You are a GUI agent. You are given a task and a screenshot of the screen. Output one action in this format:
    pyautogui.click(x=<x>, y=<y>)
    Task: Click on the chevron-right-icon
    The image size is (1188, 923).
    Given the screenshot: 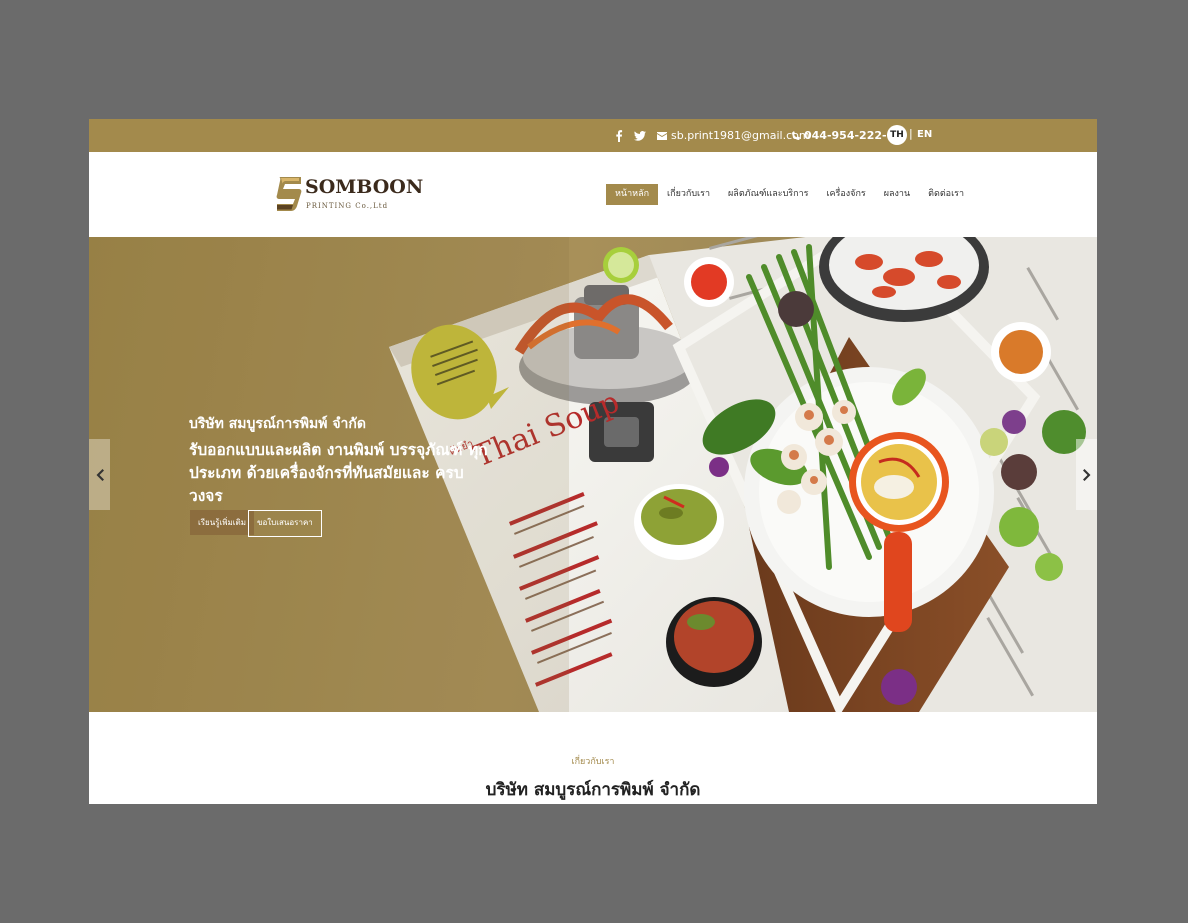 What is the action you would take?
    pyautogui.click(x=1086, y=474)
    